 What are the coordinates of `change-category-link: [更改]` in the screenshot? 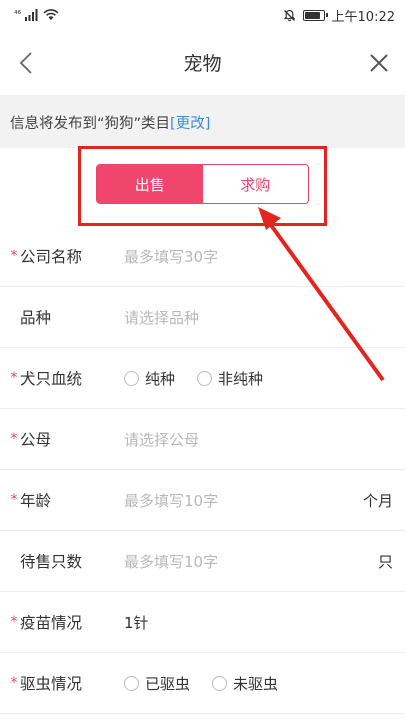 It's located at (190, 122).